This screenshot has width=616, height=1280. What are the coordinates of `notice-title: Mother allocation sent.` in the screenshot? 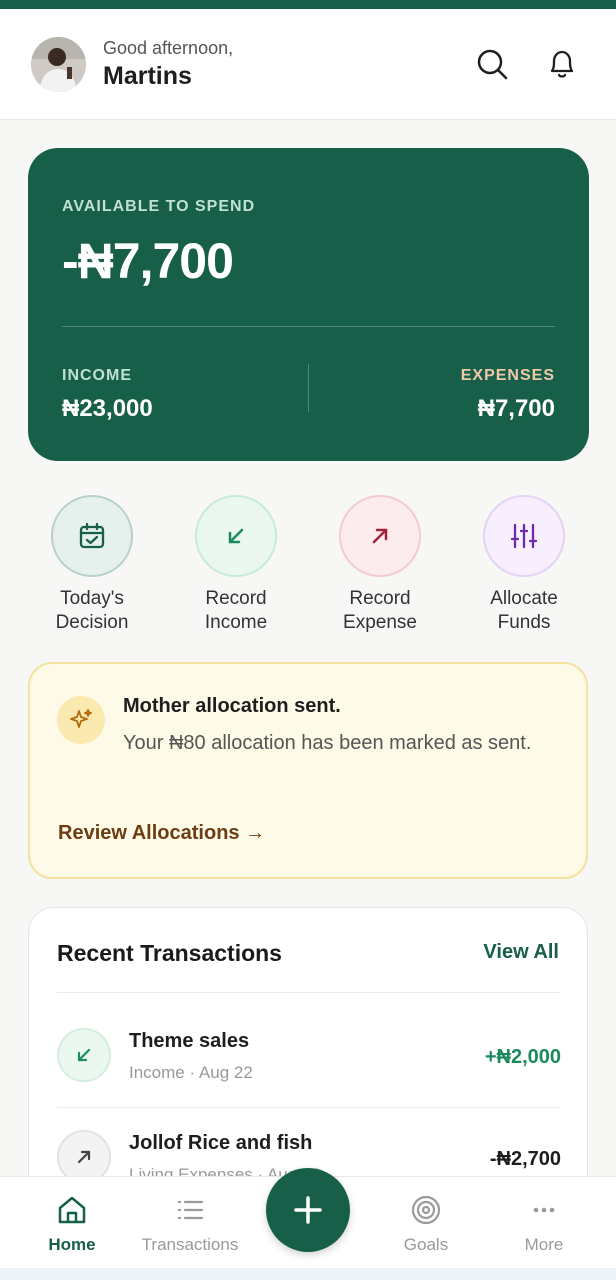 It's located at (232, 706).